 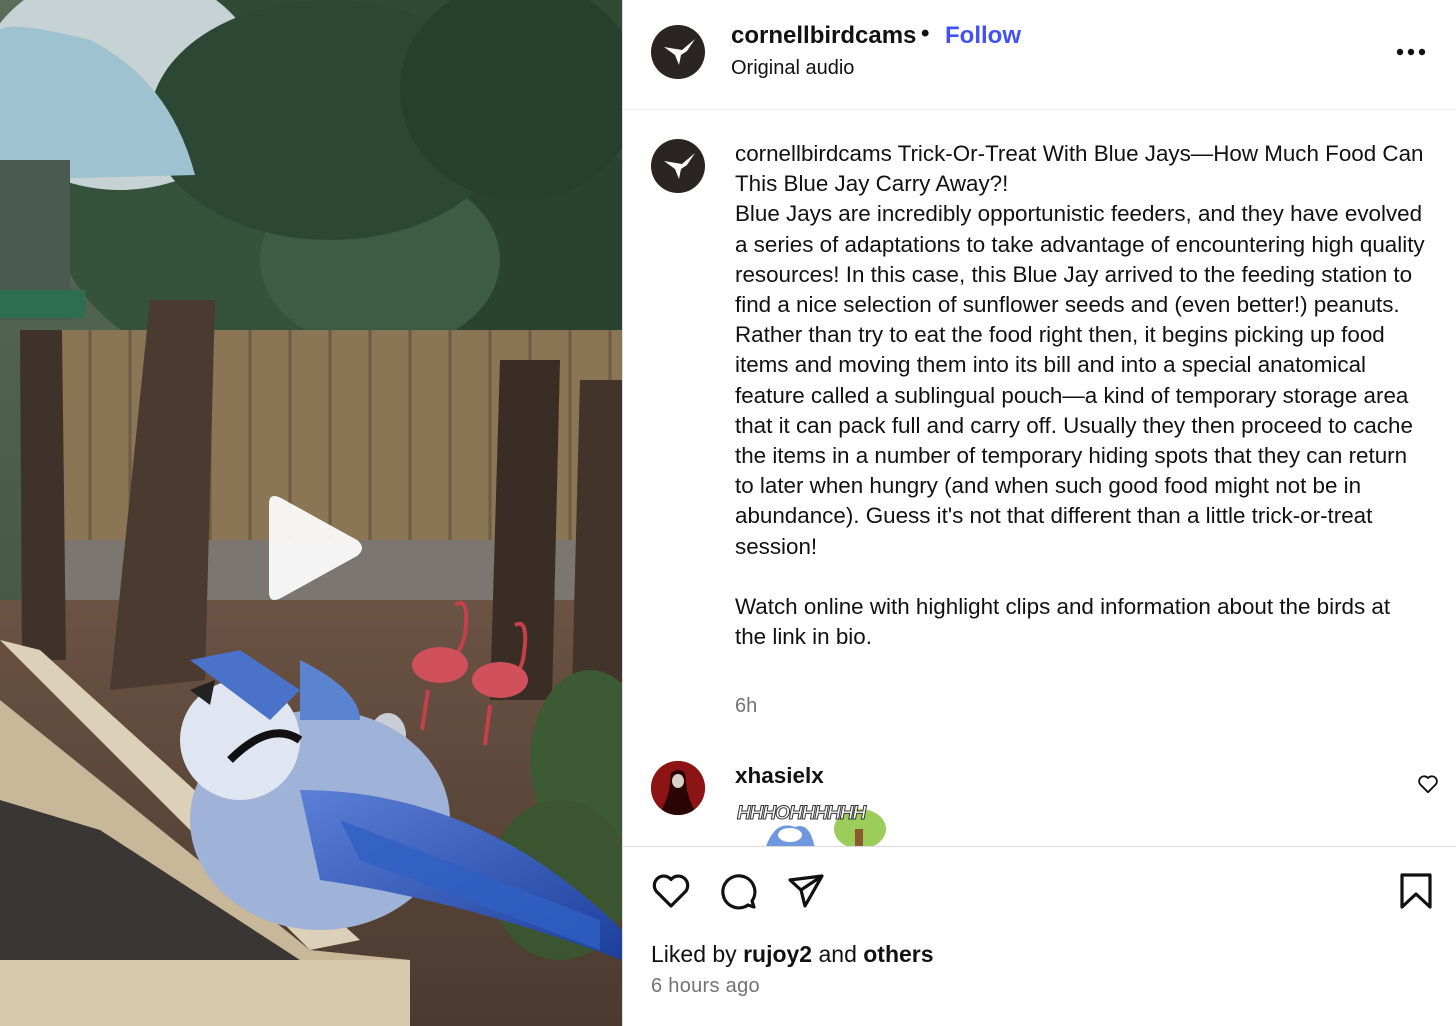 What do you see at coordinates (813, 153) in the screenshot?
I see `caption-username: cornellbirdcams` at bounding box center [813, 153].